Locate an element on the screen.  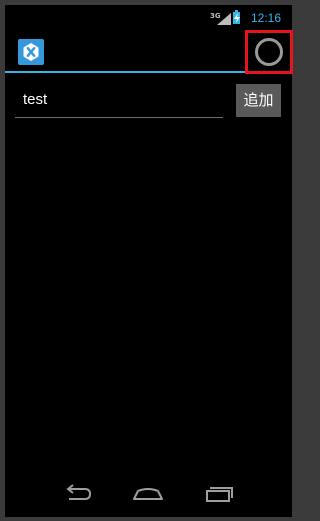
recents-button is located at coordinates (219, 493).